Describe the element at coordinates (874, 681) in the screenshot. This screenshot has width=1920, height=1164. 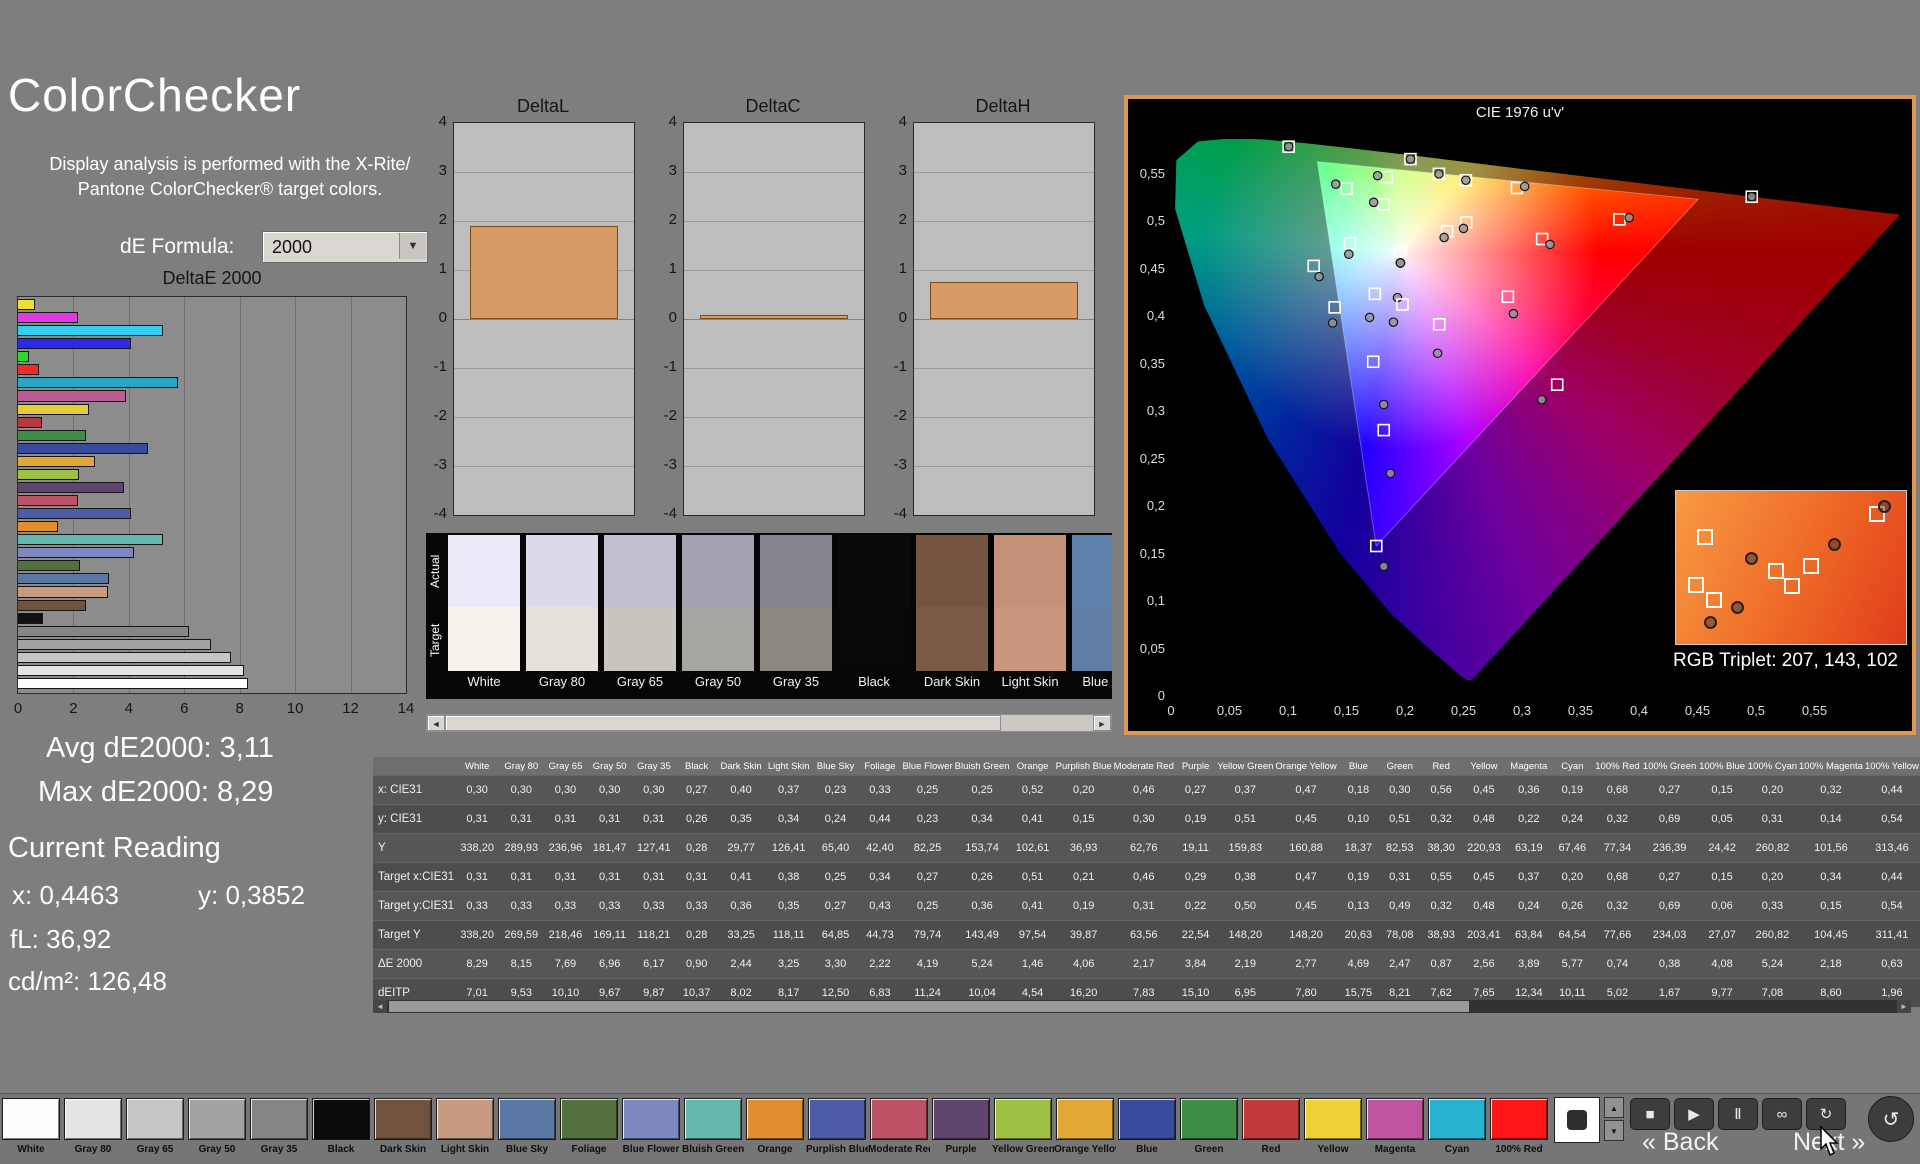
I see `swatch-label: Black` at that location.